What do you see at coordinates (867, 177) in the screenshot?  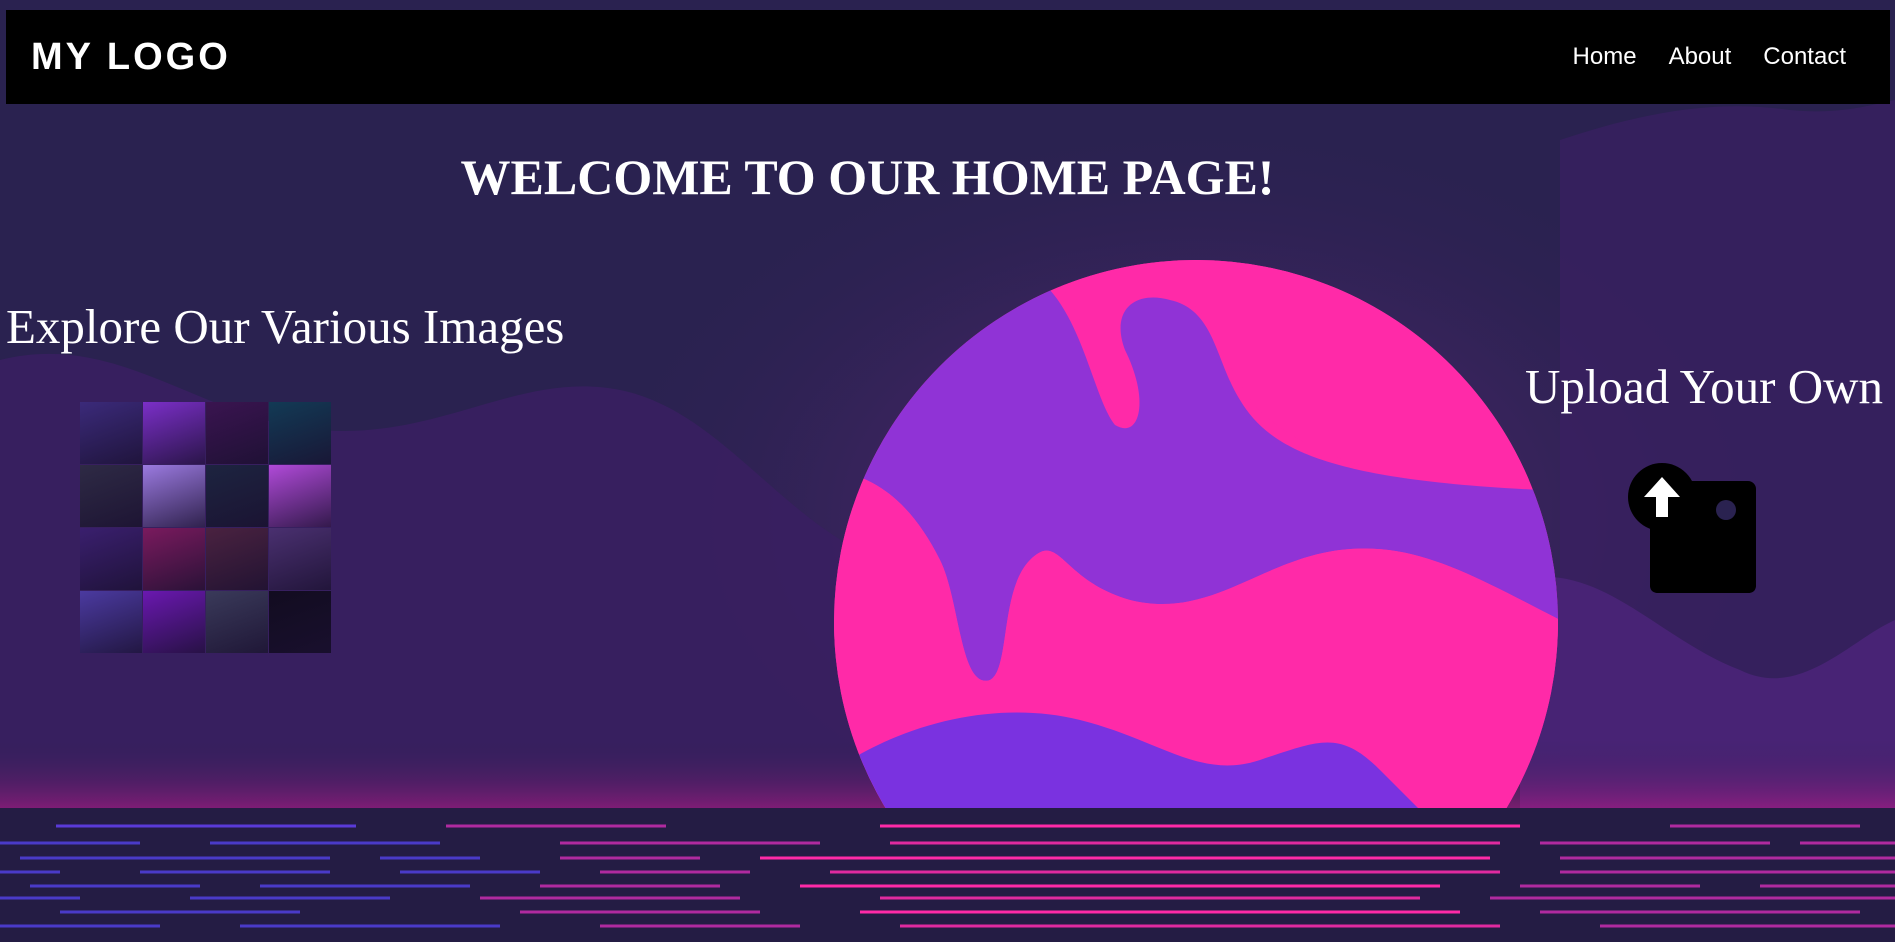 I see `page-title: WELCOME TO OUR HOME PAGE!` at bounding box center [867, 177].